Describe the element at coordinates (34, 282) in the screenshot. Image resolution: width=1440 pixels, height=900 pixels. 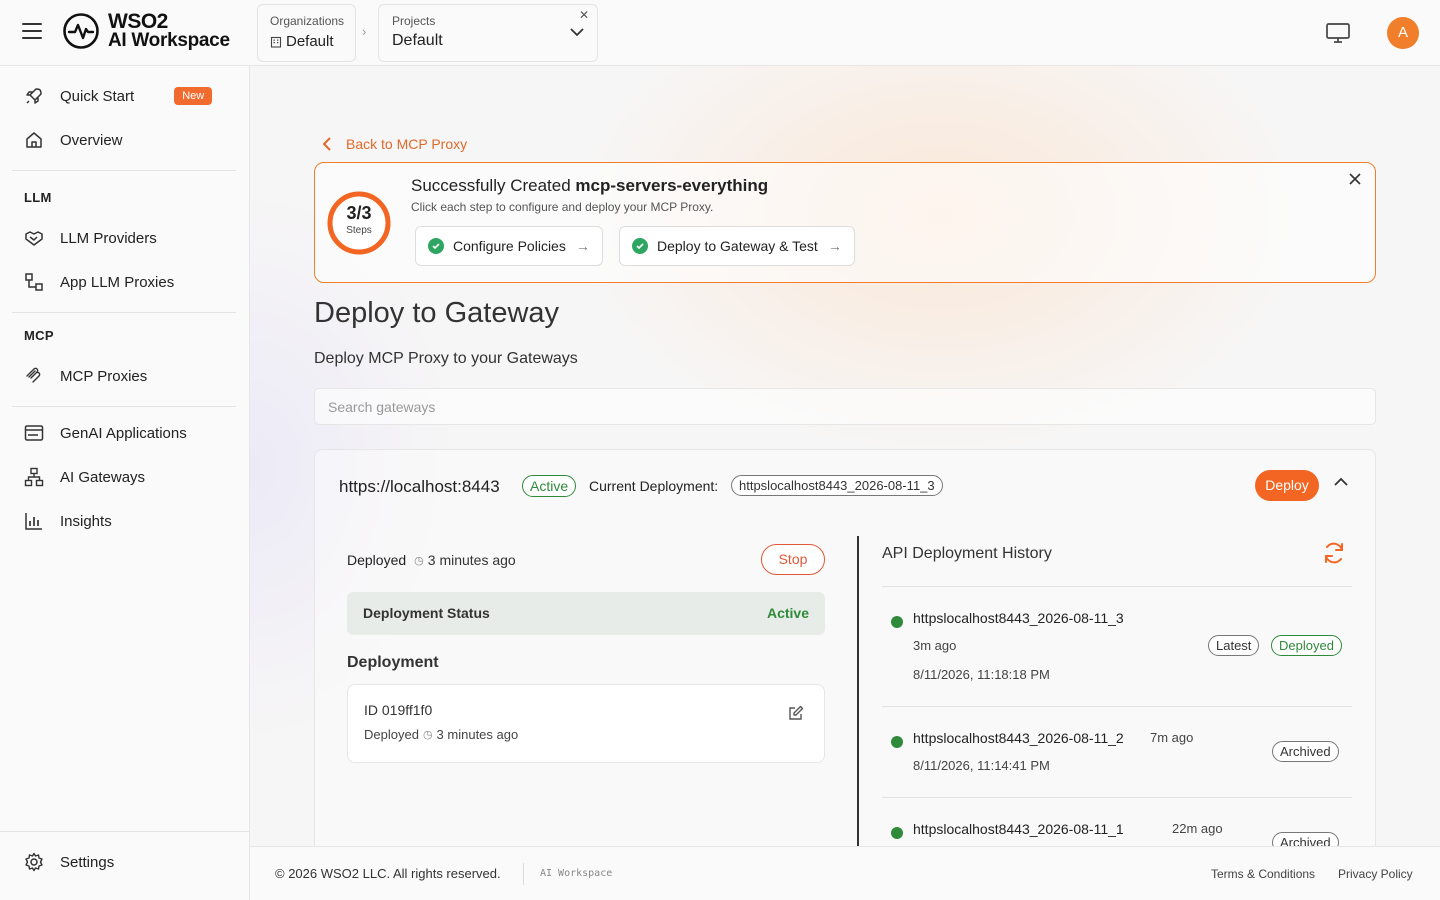
I see `proxy-icon` at that location.